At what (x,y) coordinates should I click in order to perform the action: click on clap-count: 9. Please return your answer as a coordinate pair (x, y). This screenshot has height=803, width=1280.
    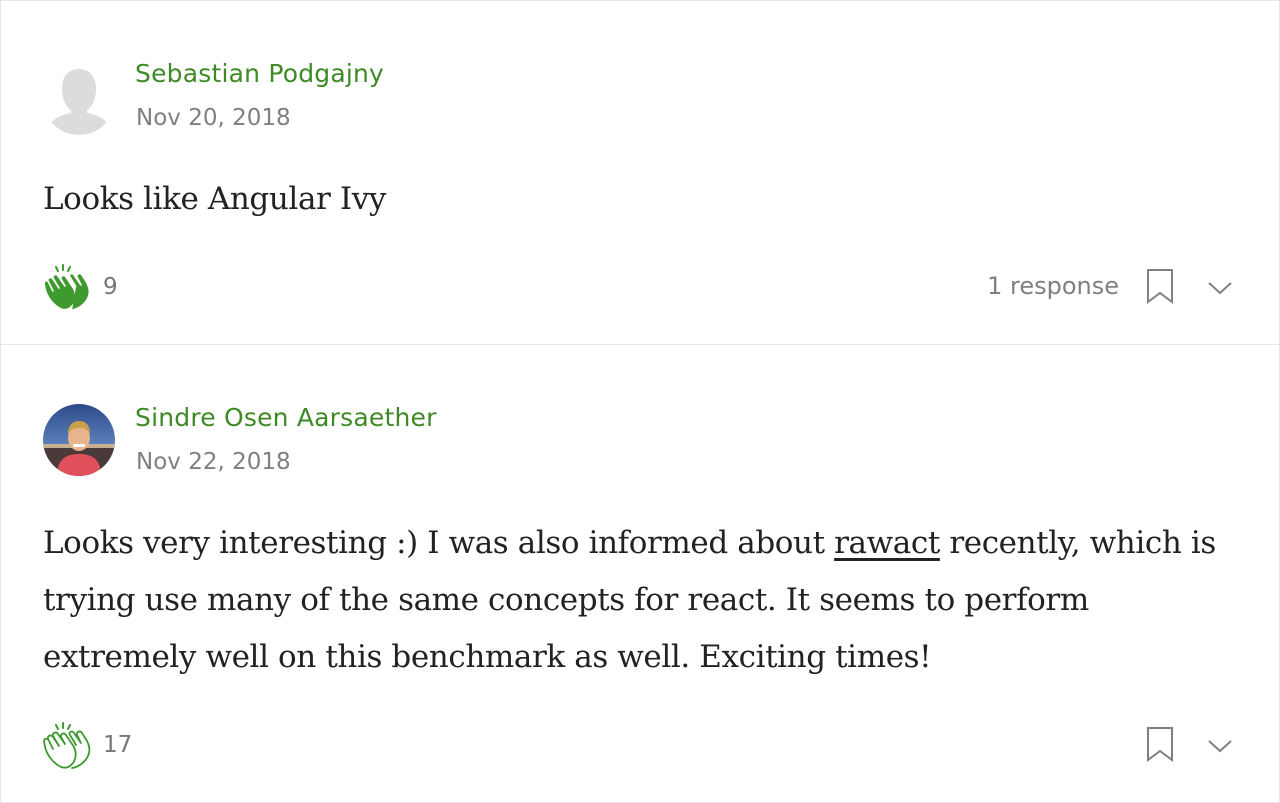
    Looking at the image, I should click on (110, 287).